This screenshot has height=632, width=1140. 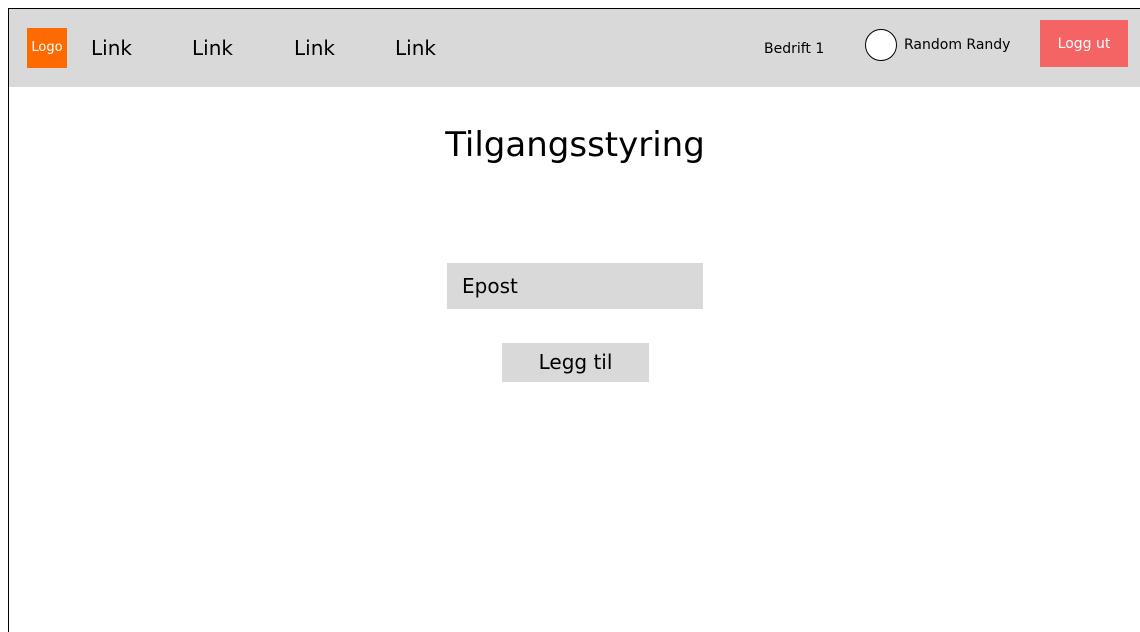 I want to click on user-name: Random Randy, so click(x=957, y=45).